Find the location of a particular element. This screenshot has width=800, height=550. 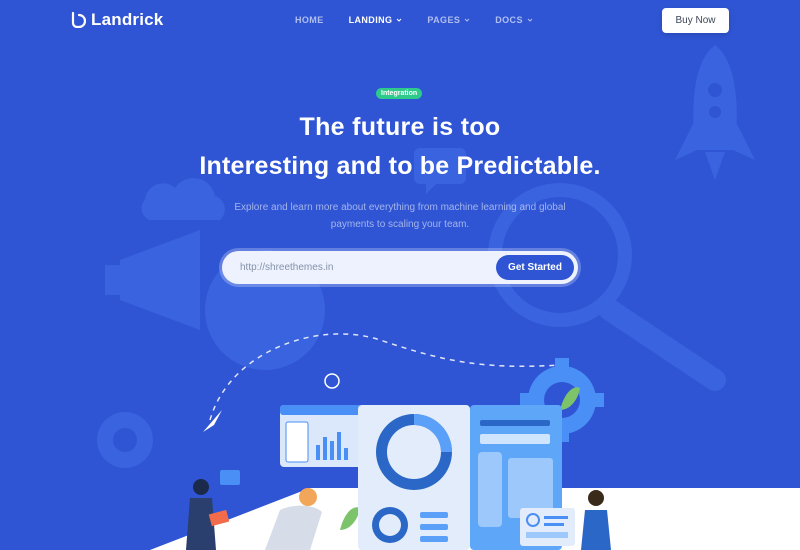

get-started-button: Get Started is located at coordinates (535, 267).